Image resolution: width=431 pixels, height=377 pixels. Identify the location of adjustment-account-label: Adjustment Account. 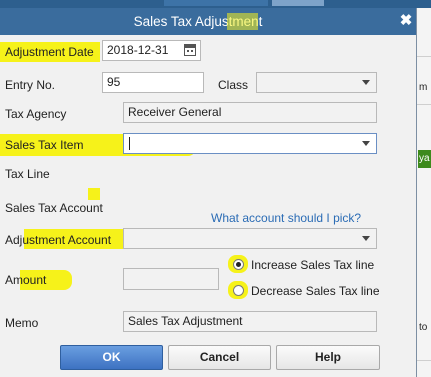
(58, 240).